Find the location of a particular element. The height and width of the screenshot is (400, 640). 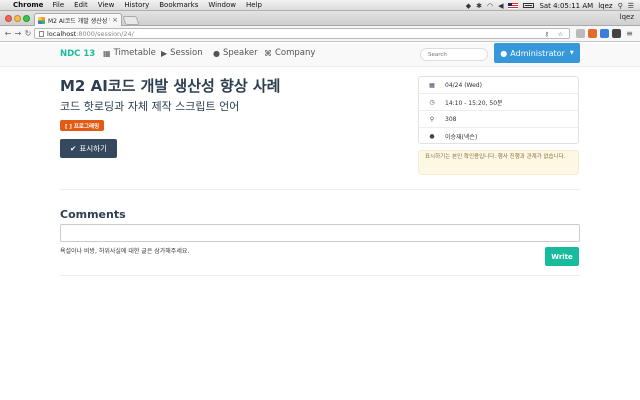

site-brand: NDC 13 is located at coordinates (77, 54).